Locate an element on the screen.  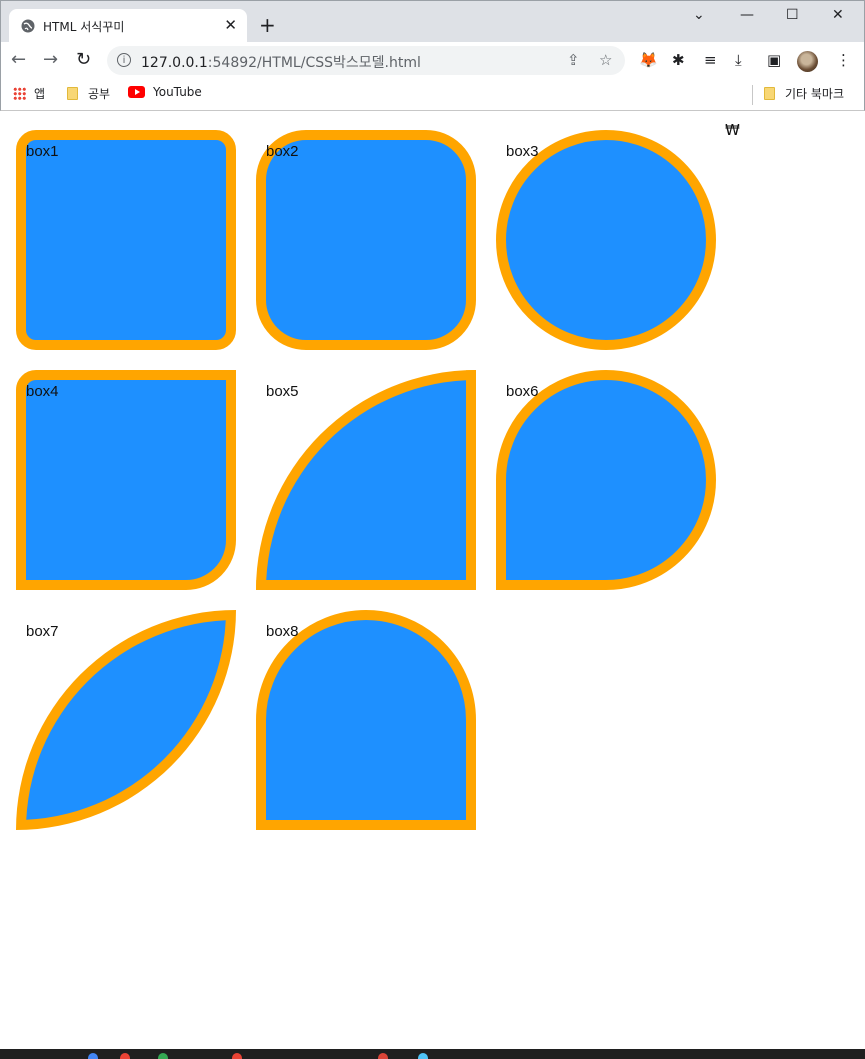
bookmark-other-label: 기타 북마크 is located at coordinates (815, 94).